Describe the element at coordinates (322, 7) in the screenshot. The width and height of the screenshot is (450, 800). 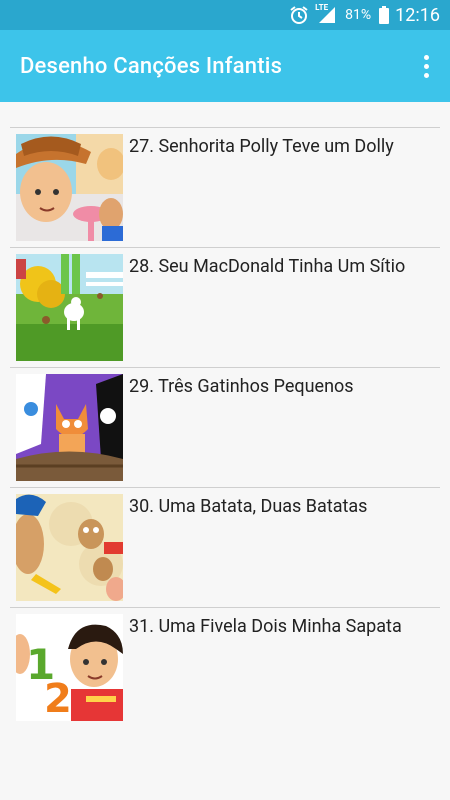
I see `network-type: LTE` at that location.